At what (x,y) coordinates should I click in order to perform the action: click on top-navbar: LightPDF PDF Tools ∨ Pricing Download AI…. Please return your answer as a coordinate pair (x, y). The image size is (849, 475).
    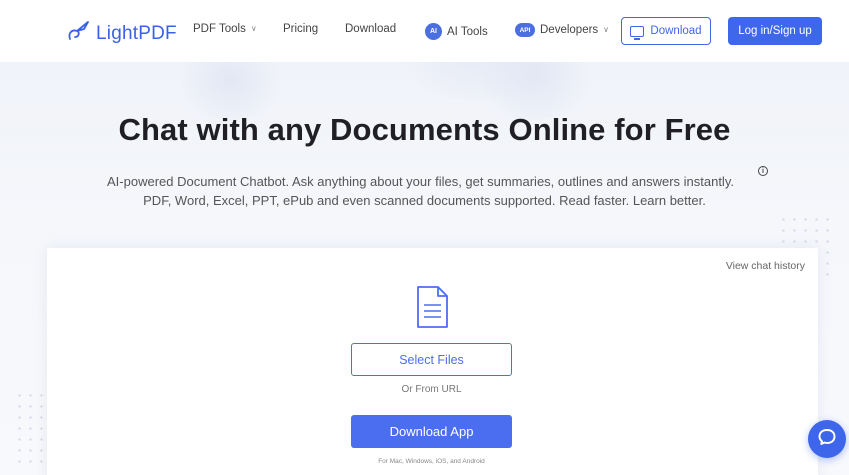
    Looking at the image, I should click on (424, 31).